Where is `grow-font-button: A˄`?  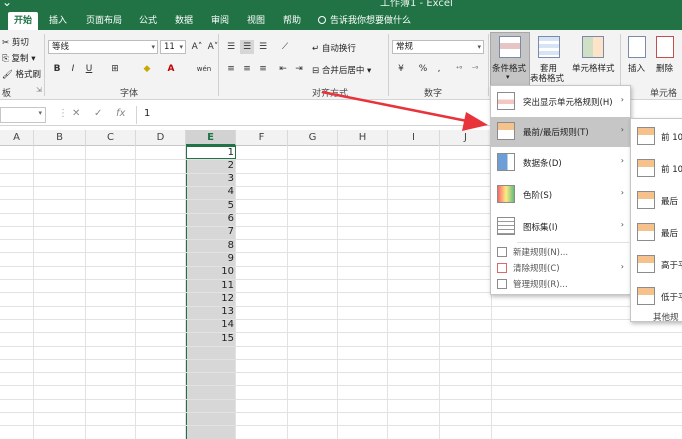 grow-font-button: A˄ is located at coordinates (197, 47).